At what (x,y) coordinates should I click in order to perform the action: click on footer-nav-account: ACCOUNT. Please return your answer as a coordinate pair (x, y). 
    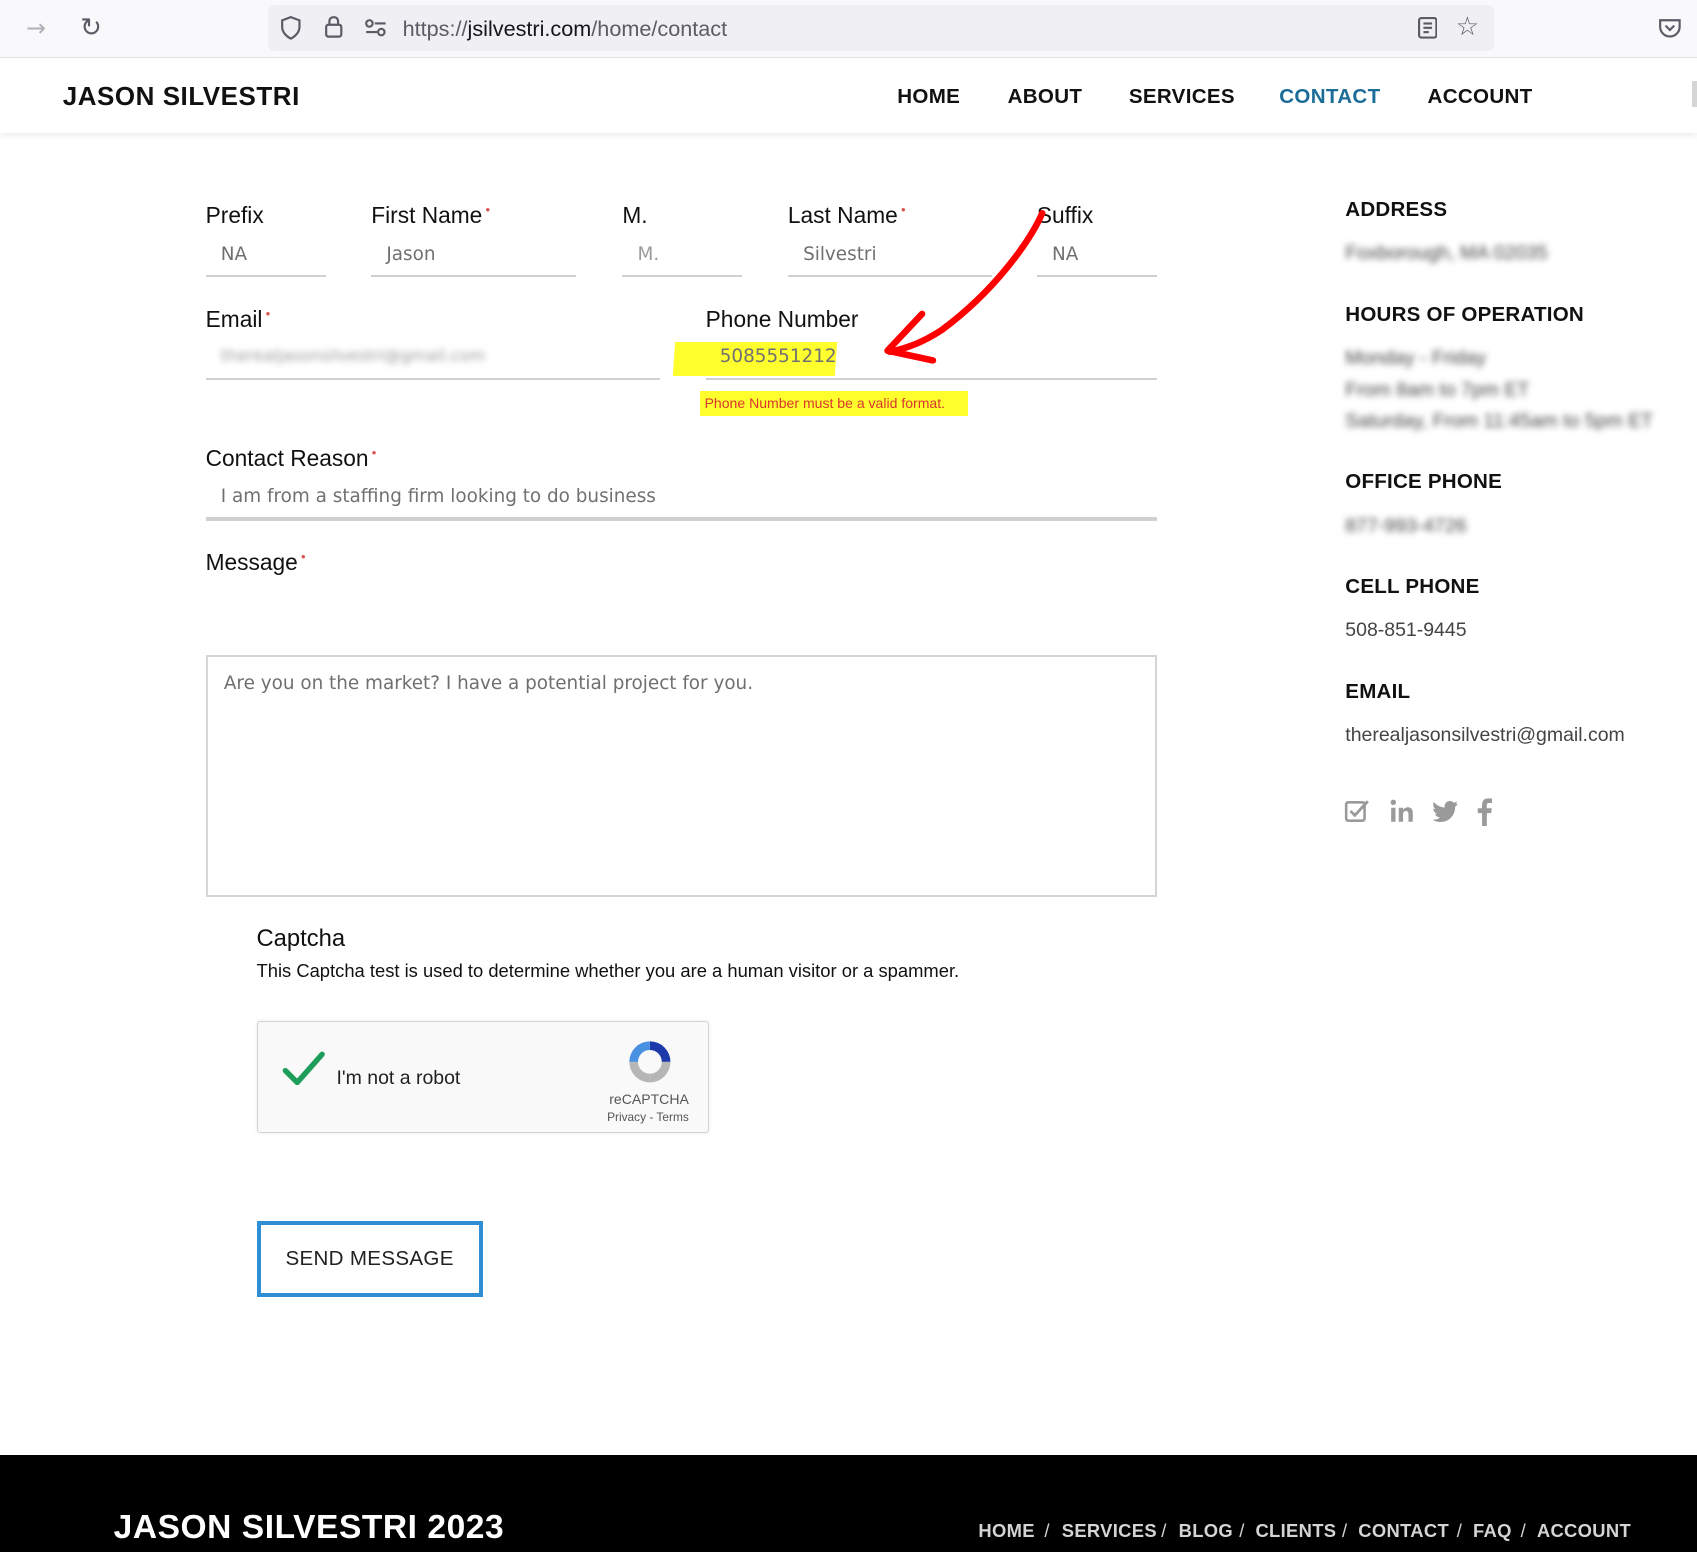
    Looking at the image, I should click on (1584, 1531).